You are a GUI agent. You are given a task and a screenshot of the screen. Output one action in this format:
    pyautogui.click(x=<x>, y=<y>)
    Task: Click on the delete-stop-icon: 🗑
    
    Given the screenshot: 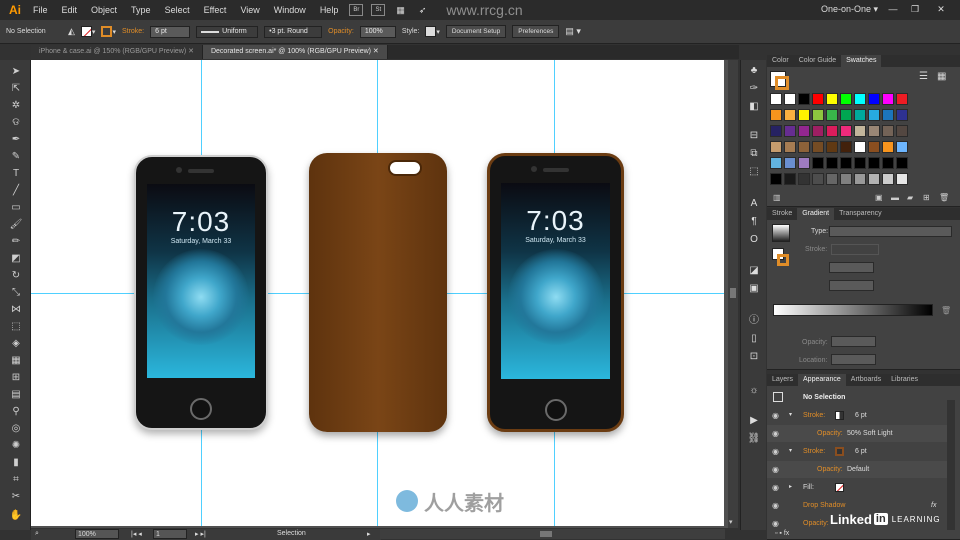 What is the action you would take?
    pyautogui.click(x=946, y=310)
    